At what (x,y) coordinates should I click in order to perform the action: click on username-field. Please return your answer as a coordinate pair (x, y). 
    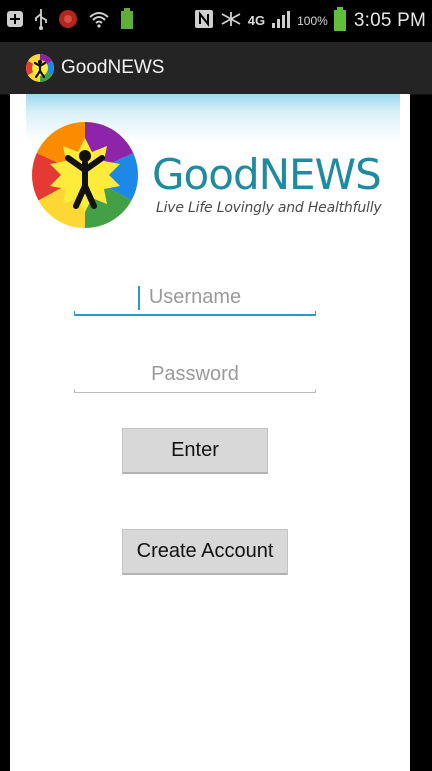
    Looking at the image, I should click on (195, 298).